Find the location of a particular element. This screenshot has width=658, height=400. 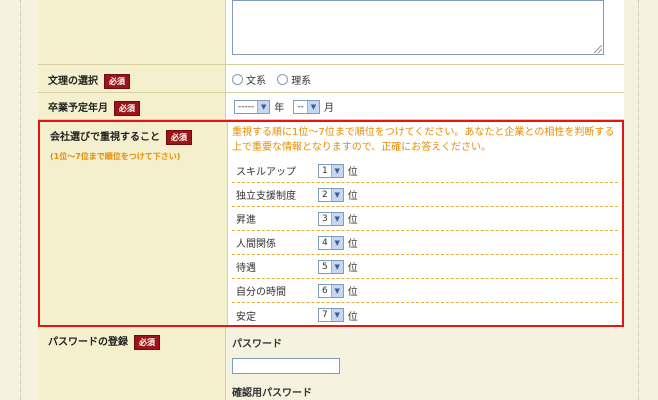

rank-row: 昇進 3 ▼ 位 is located at coordinates (425, 219).